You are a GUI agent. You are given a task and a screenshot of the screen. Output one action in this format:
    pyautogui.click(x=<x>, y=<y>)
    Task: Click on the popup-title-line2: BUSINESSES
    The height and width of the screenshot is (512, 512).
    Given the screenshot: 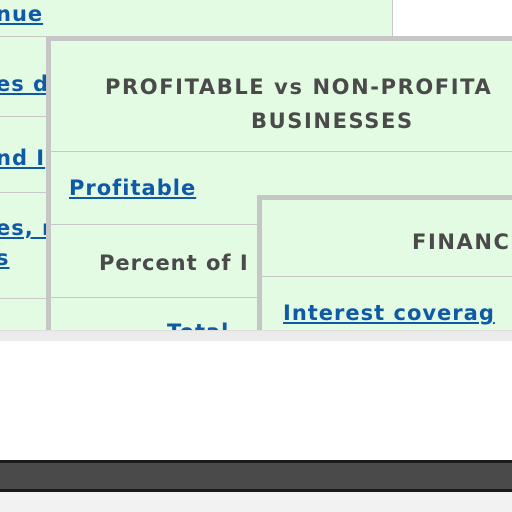 What is the action you would take?
    pyautogui.click(x=332, y=121)
    